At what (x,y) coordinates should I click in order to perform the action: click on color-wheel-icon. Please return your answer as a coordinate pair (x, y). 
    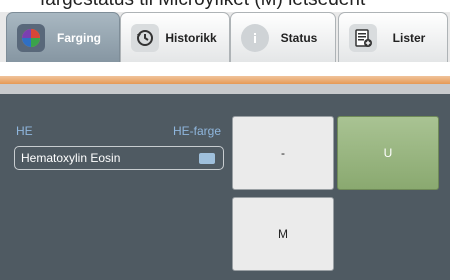
    Looking at the image, I should click on (31, 37).